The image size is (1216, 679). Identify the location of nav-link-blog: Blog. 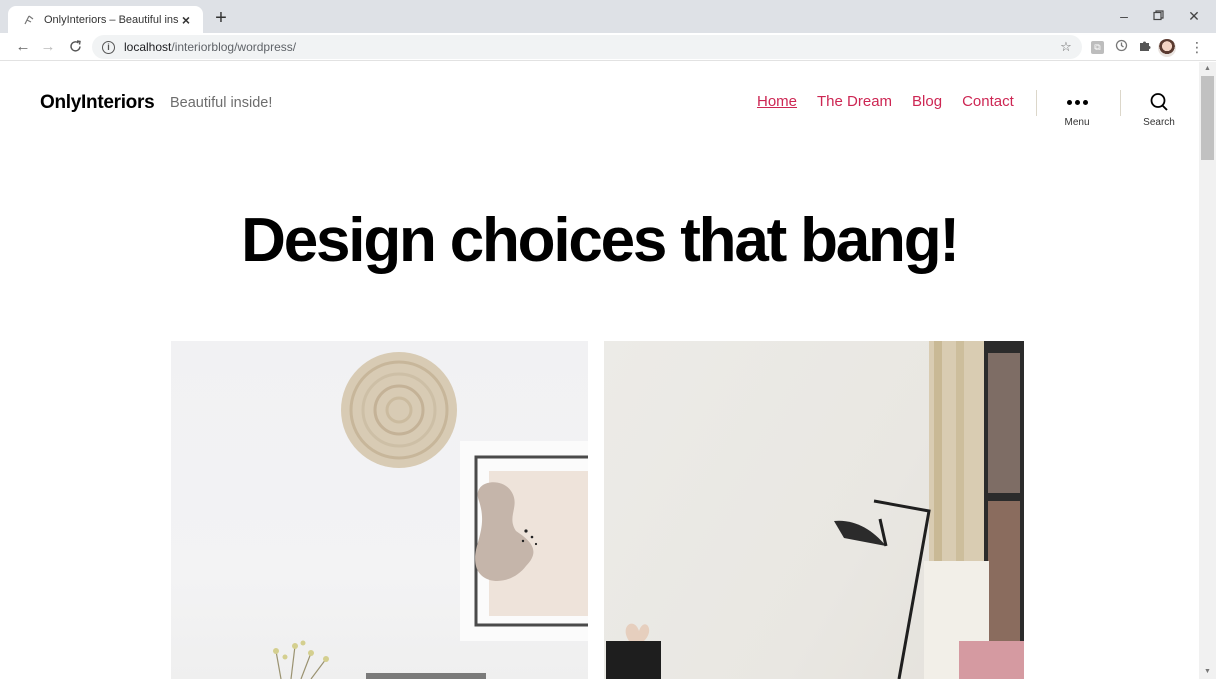
(927, 101).